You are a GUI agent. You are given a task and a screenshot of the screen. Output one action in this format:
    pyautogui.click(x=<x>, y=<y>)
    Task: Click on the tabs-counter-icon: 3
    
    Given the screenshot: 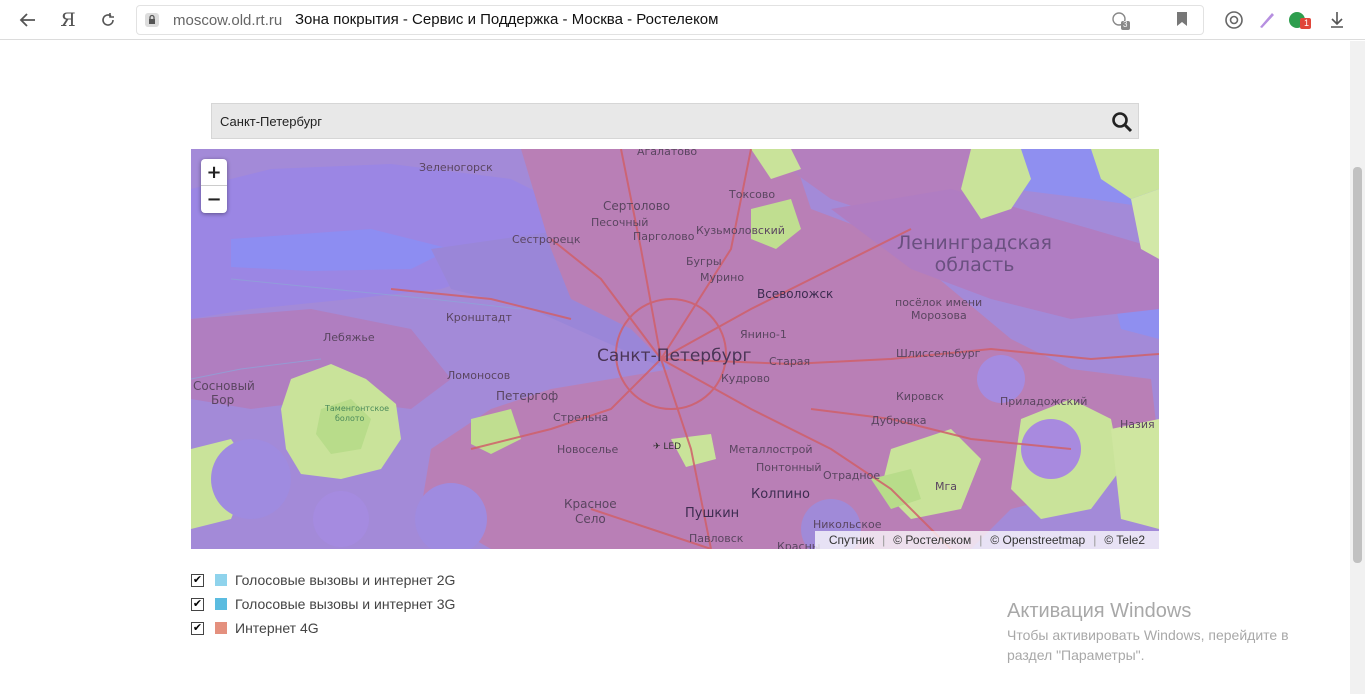 What is the action you would take?
    pyautogui.click(x=1120, y=20)
    